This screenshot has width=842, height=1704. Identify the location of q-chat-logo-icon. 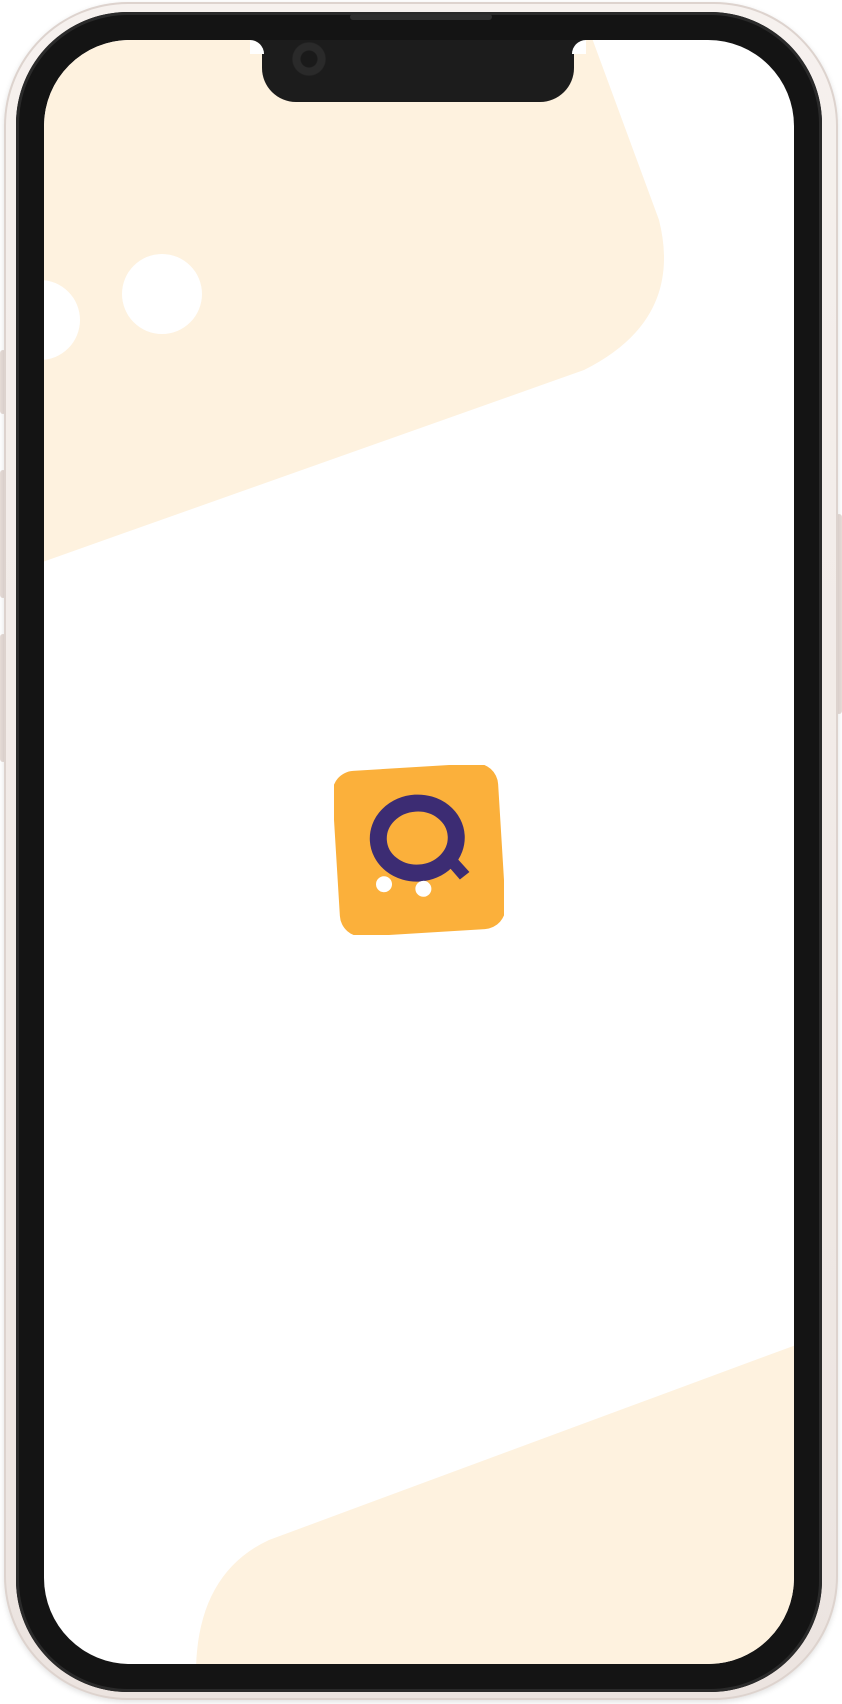
(419, 850).